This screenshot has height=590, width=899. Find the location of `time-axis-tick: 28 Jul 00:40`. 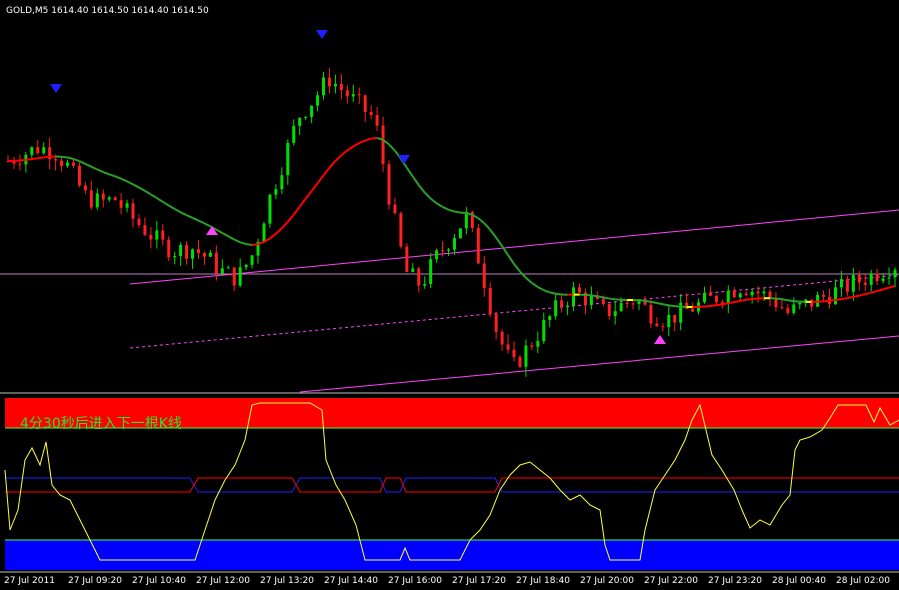

time-axis-tick: 28 Jul 00:40 is located at coordinates (799, 581).